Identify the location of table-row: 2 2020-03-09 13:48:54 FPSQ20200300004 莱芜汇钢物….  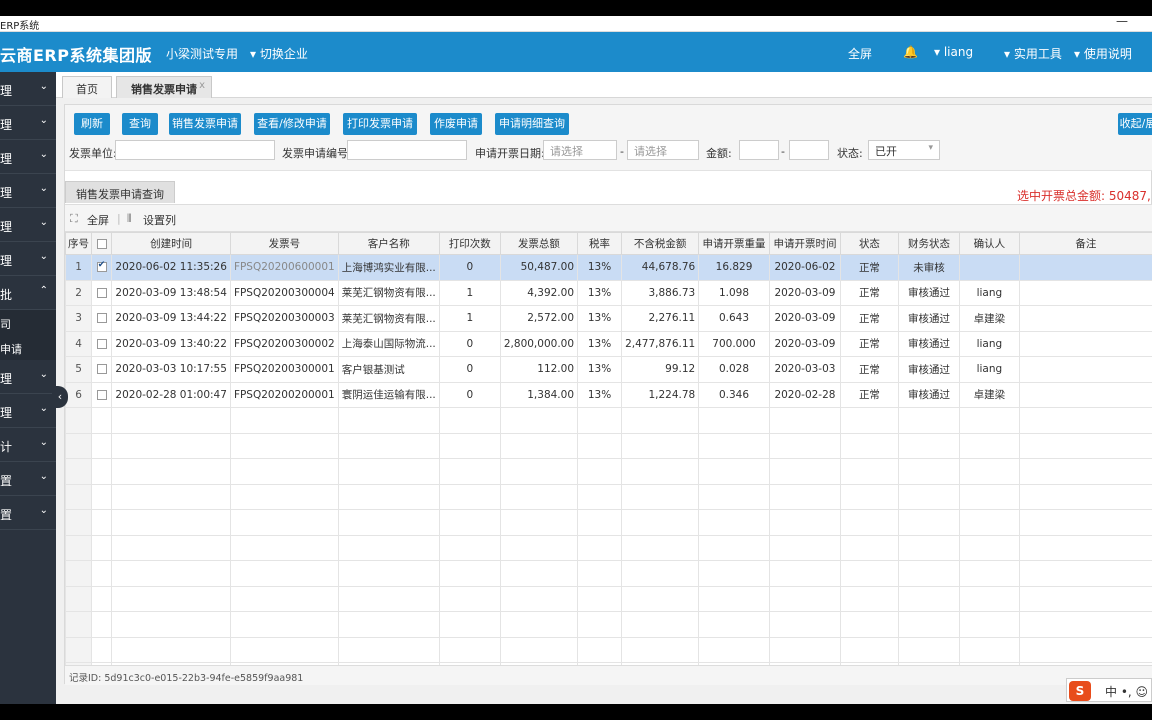
(608, 292).